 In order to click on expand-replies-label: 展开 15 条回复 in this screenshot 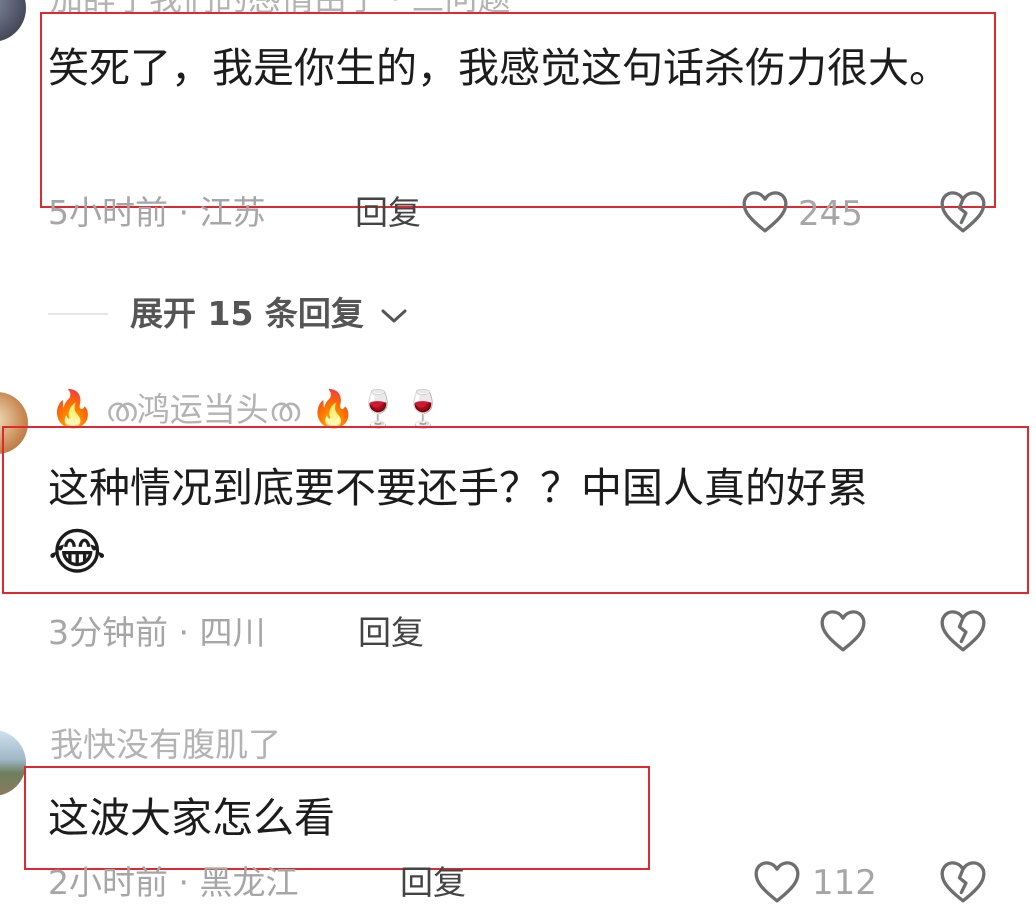, I will do `click(247, 313)`.